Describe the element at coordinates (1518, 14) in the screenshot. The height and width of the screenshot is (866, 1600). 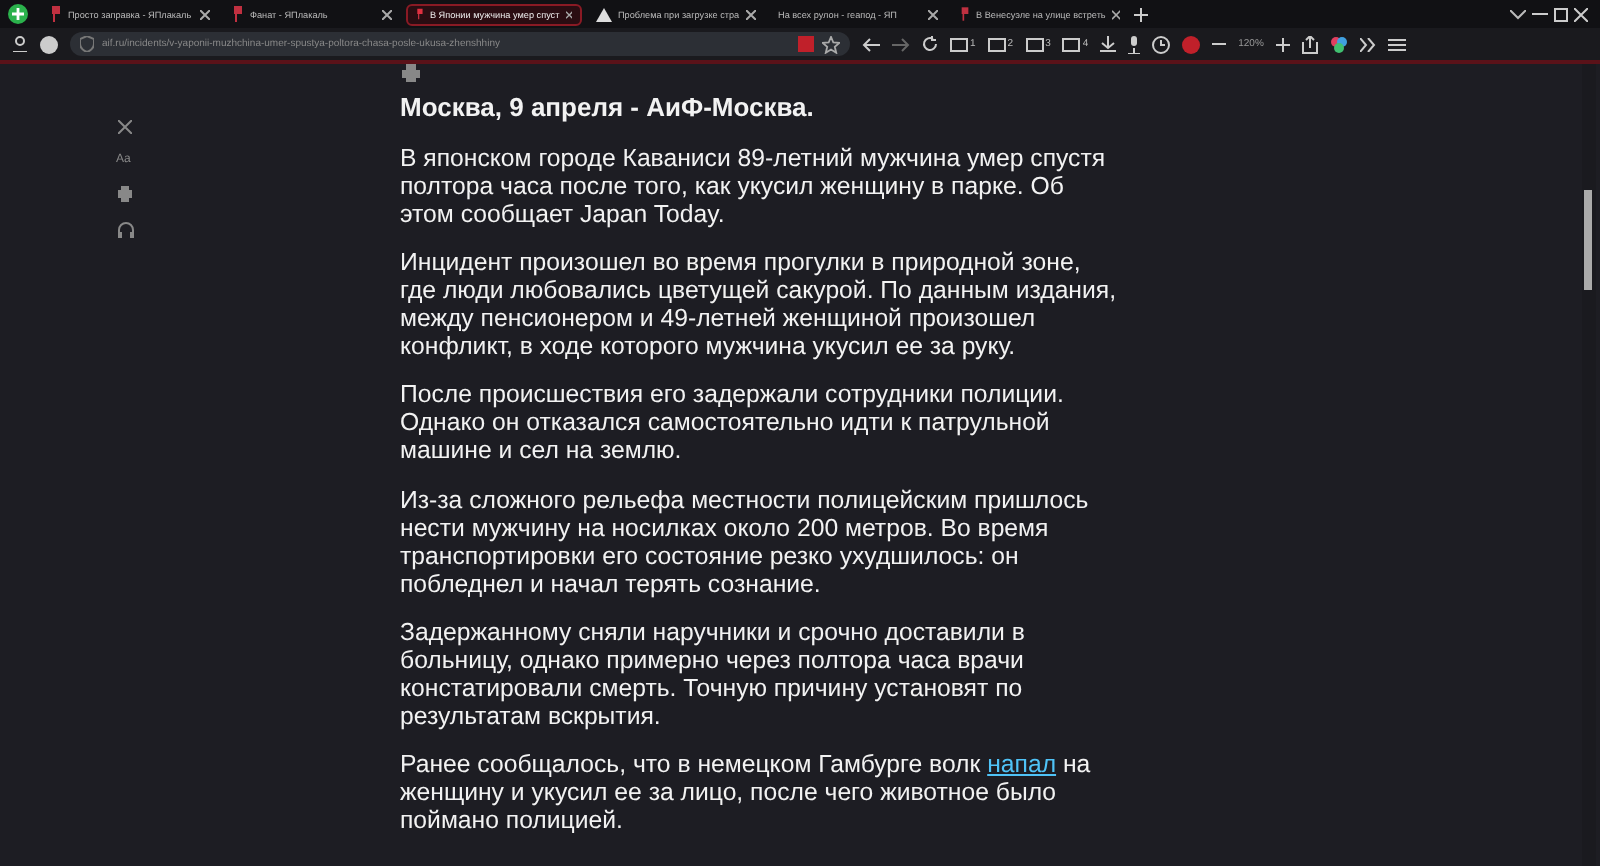
I see `chevron-down-icon` at that location.